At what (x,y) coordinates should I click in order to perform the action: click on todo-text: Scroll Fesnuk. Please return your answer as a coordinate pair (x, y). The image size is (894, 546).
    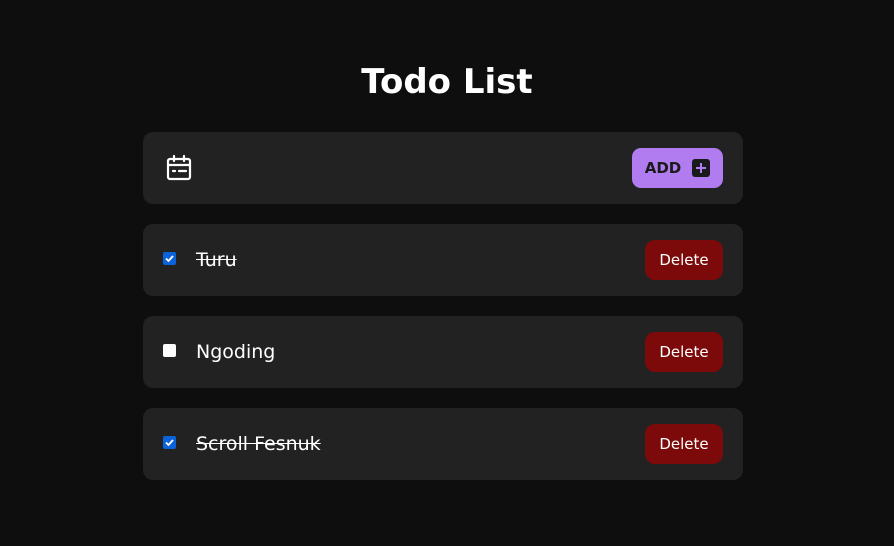
    Looking at the image, I should click on (258, 444).